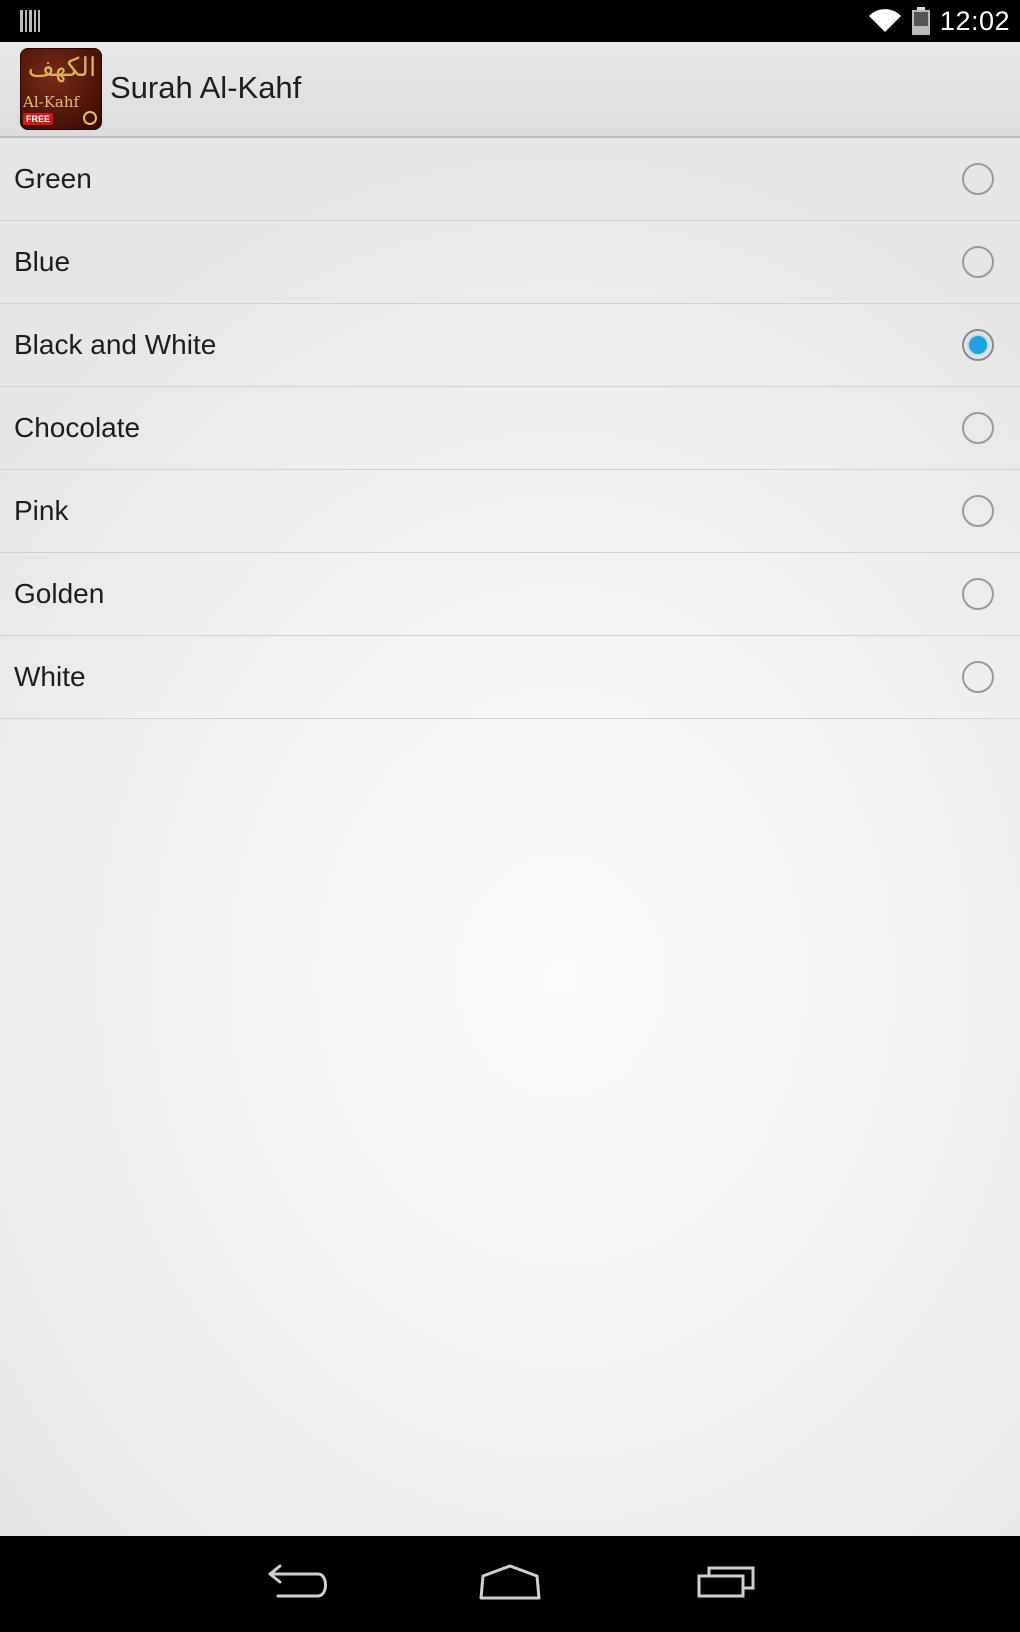 The height and width of the screenshot is (1632, 1020). What do you see at coordinates (90, 118) in the screenshot?
I see `app-logo-ring-icon` at bounding box center [90, 118].